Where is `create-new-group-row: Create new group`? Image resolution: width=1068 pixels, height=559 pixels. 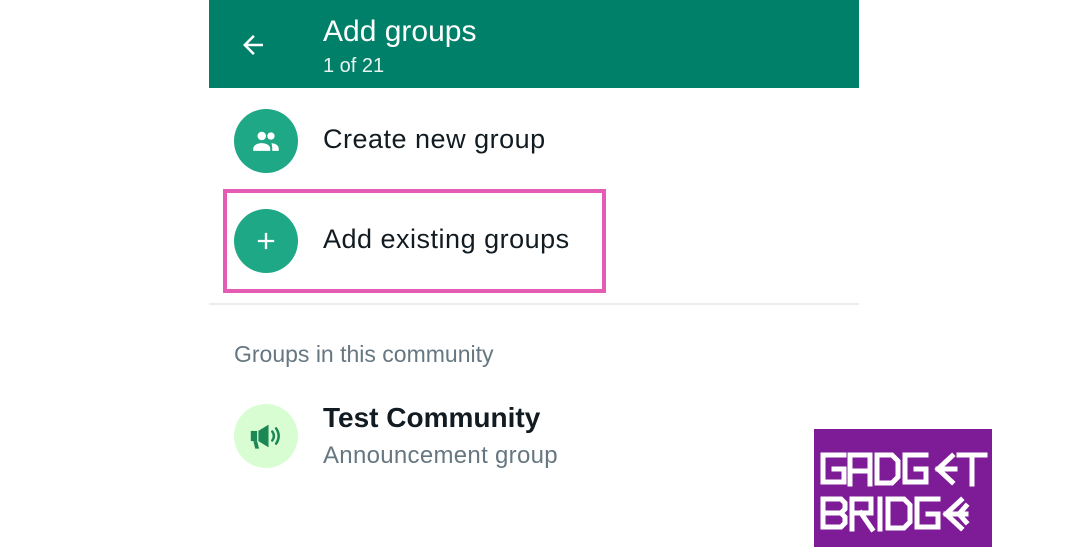
create-new-group-row: Create new group is located at coordinates (534, 140).